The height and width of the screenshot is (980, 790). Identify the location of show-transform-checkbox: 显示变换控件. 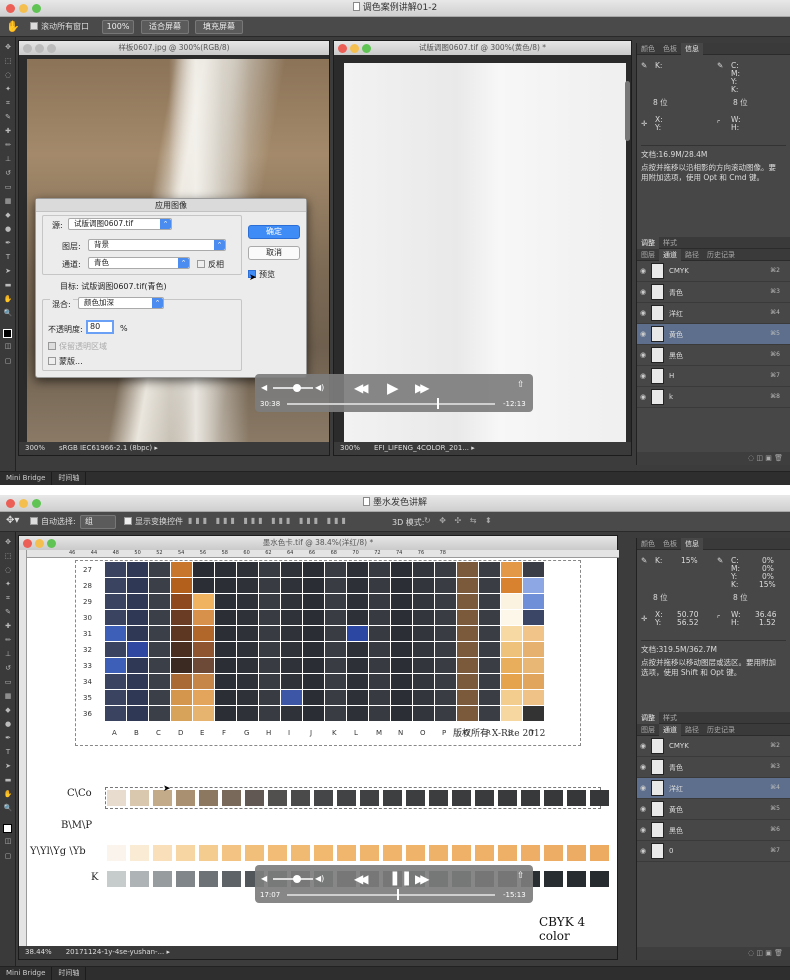
(153, 521).